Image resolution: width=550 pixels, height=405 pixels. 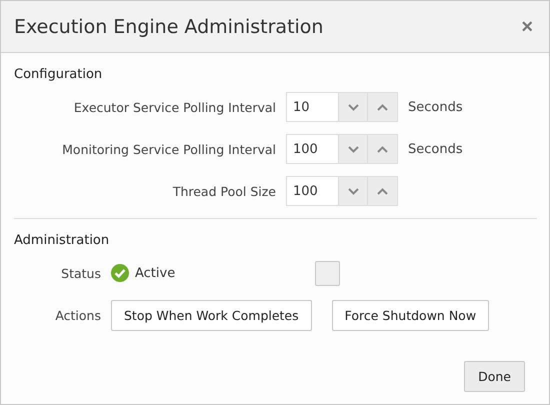 What do you see at coordinates (169, 27) in the screenshot?
I see `window-title: Execution Engine Administration` at bounding box center [169, 27].